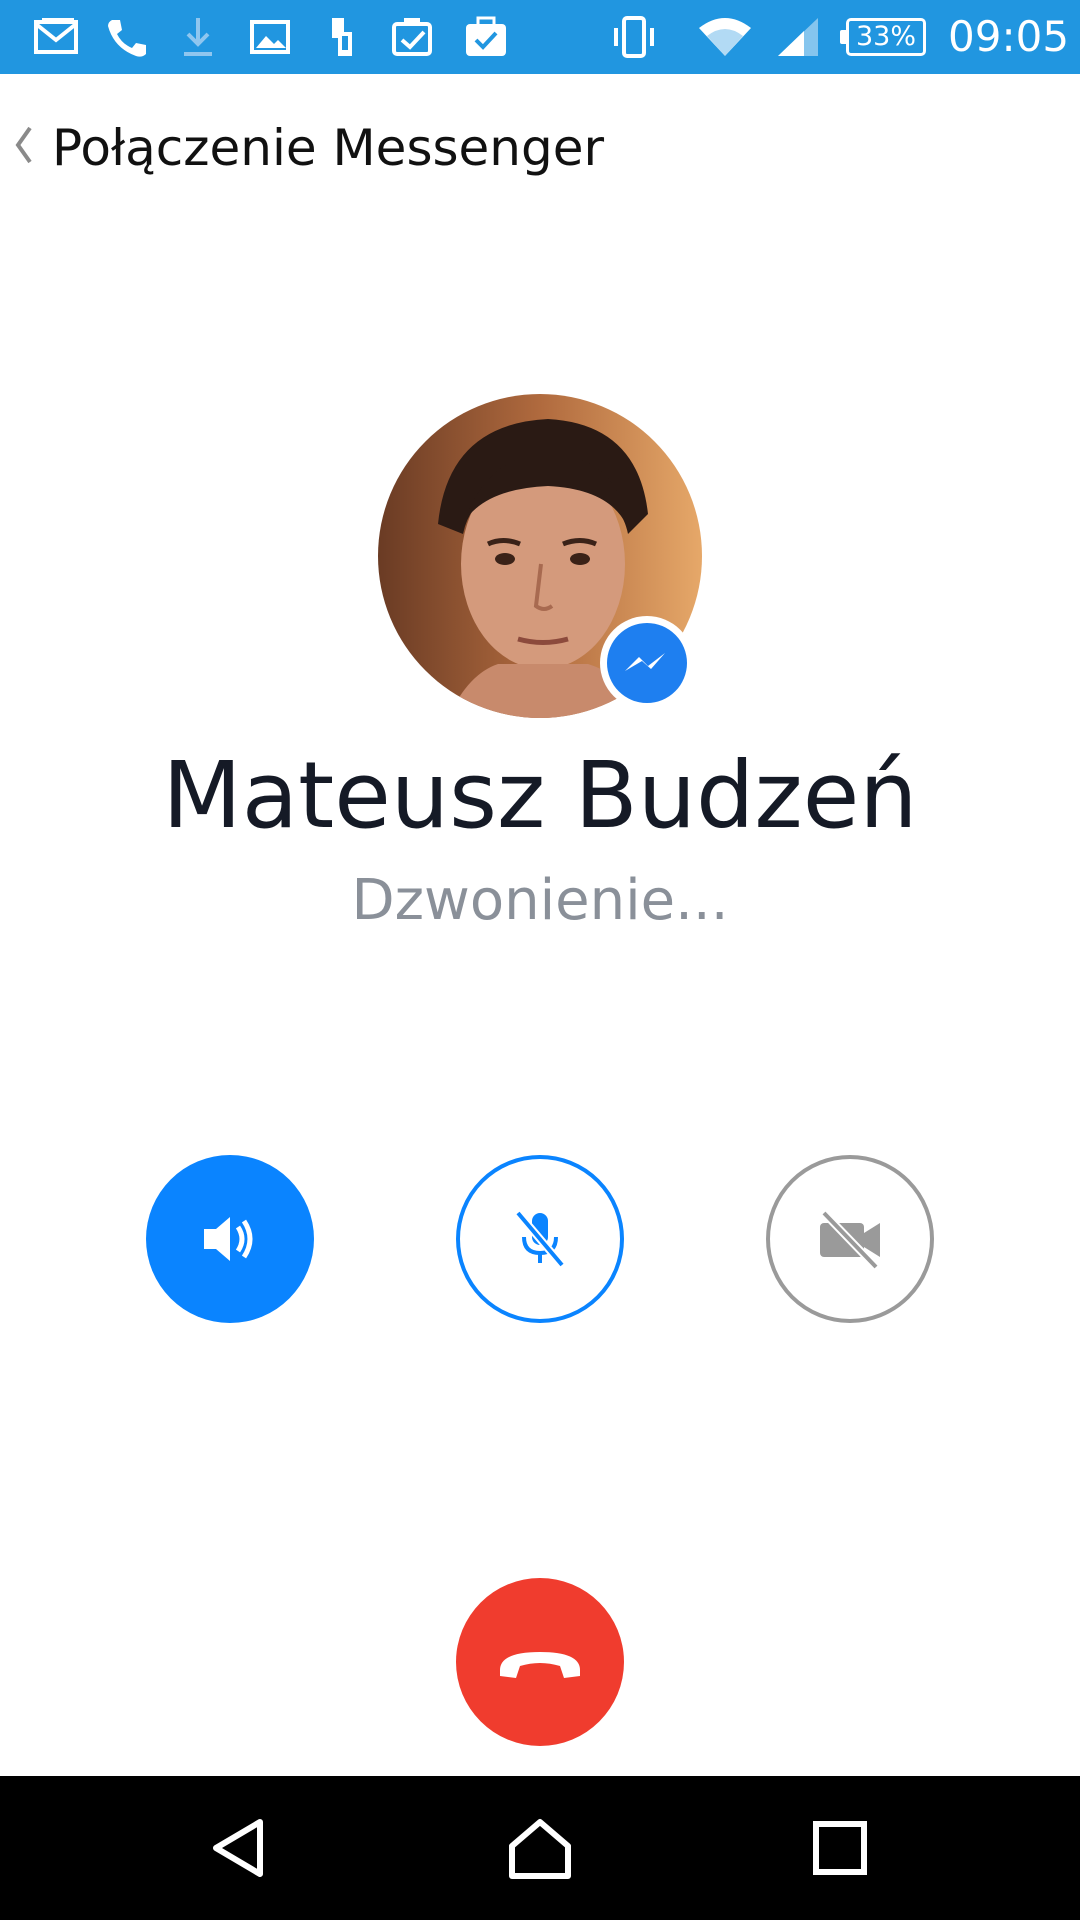 The image size is (1080, 1920). I want to click on wifi-icon, so click(725, 37).